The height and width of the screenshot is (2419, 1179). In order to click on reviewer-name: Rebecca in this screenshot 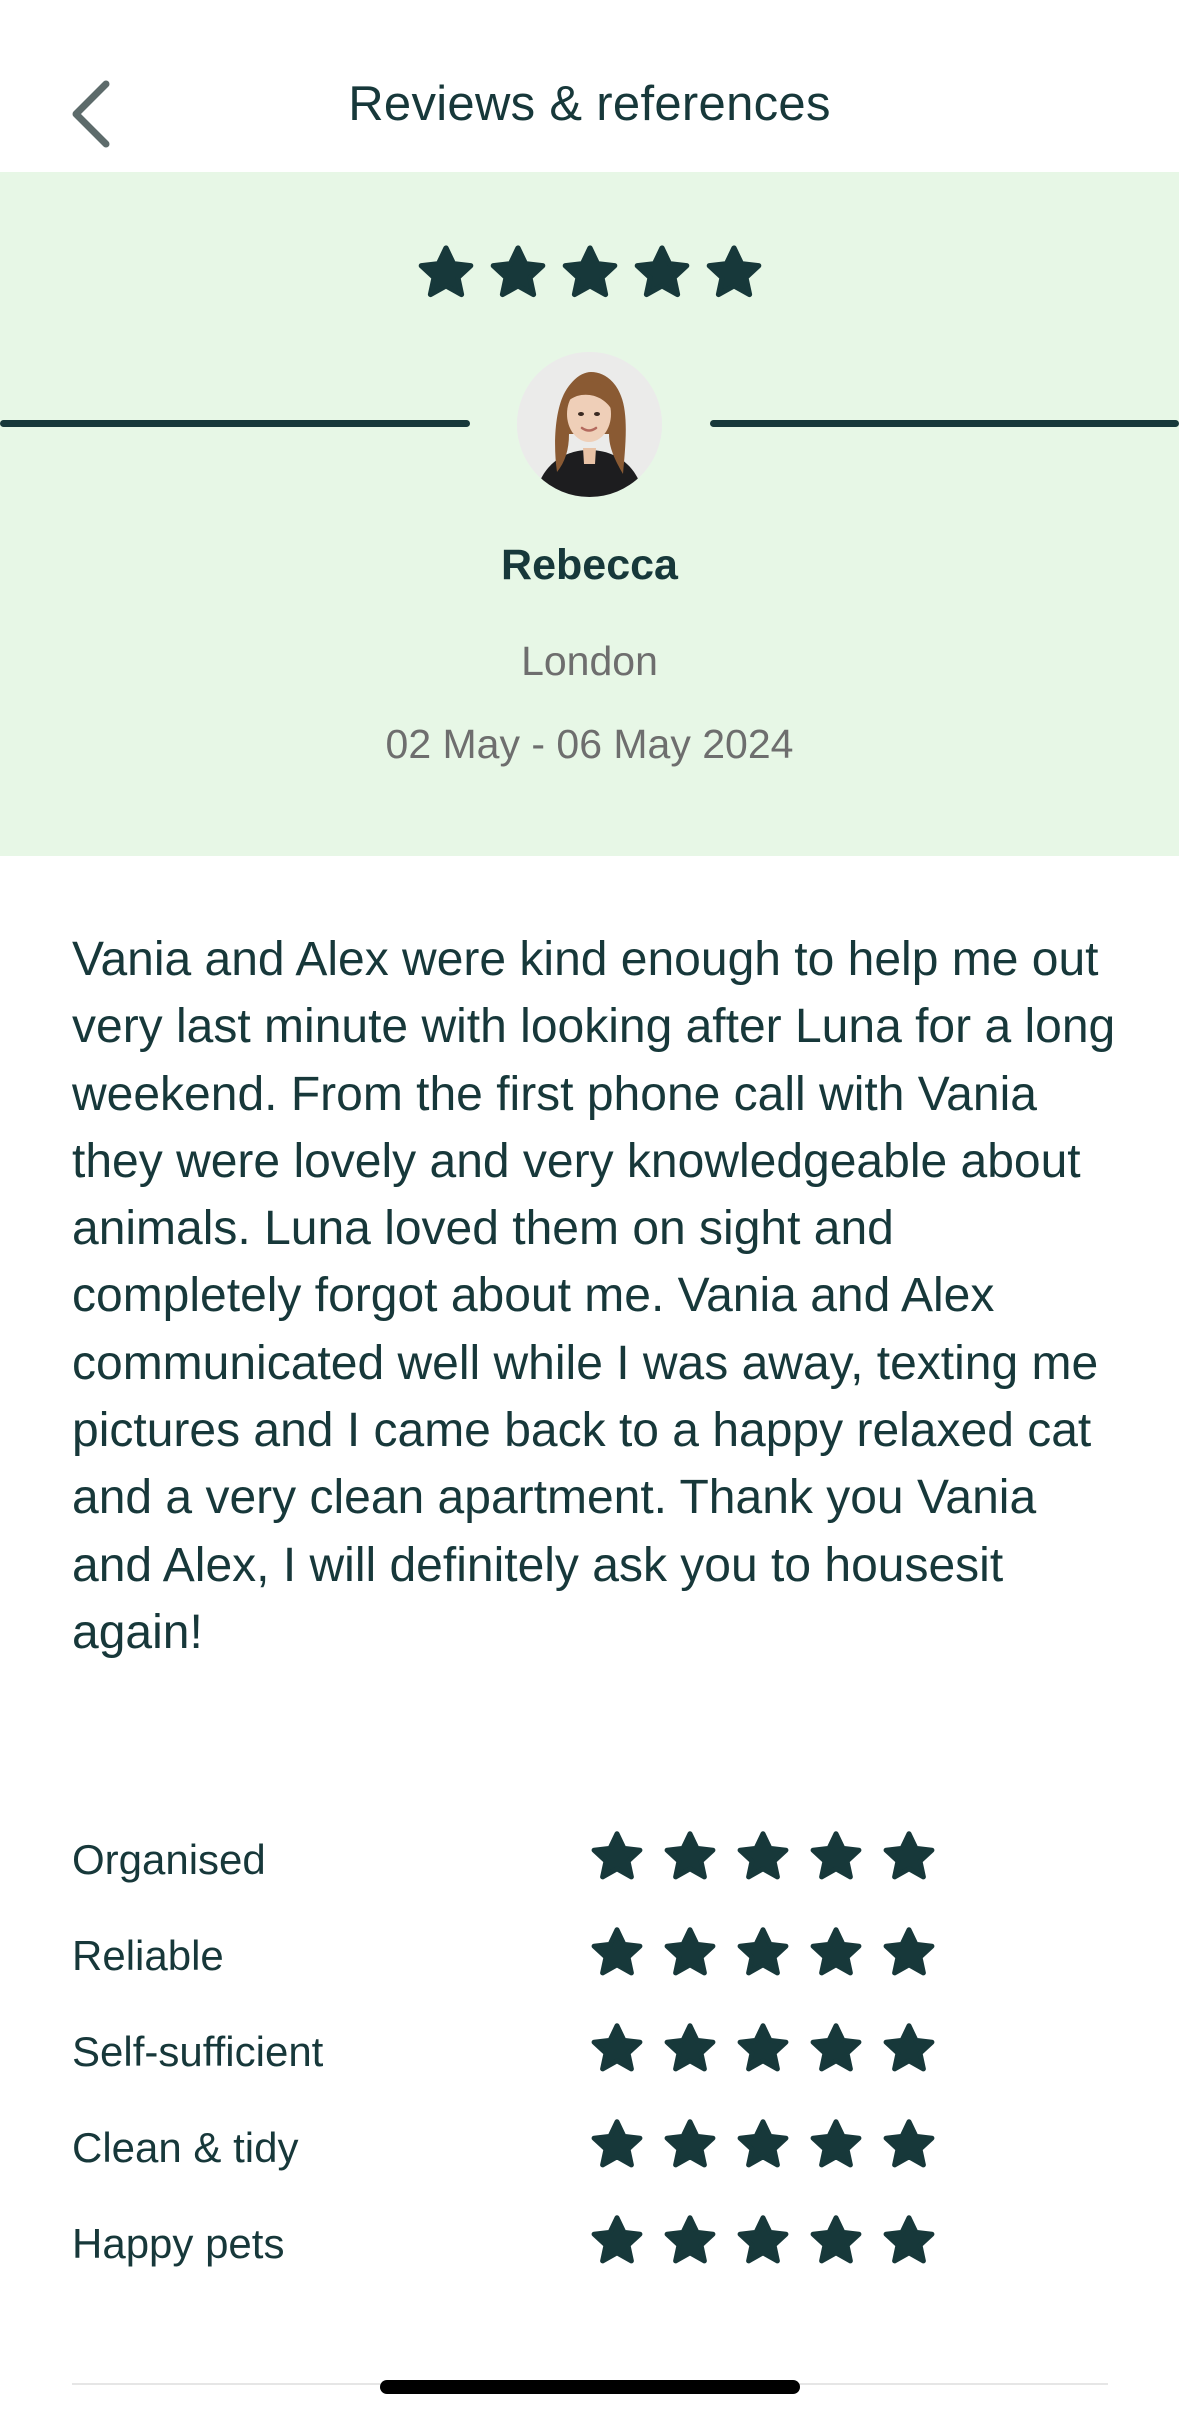, I will do `click(589, 565)`.